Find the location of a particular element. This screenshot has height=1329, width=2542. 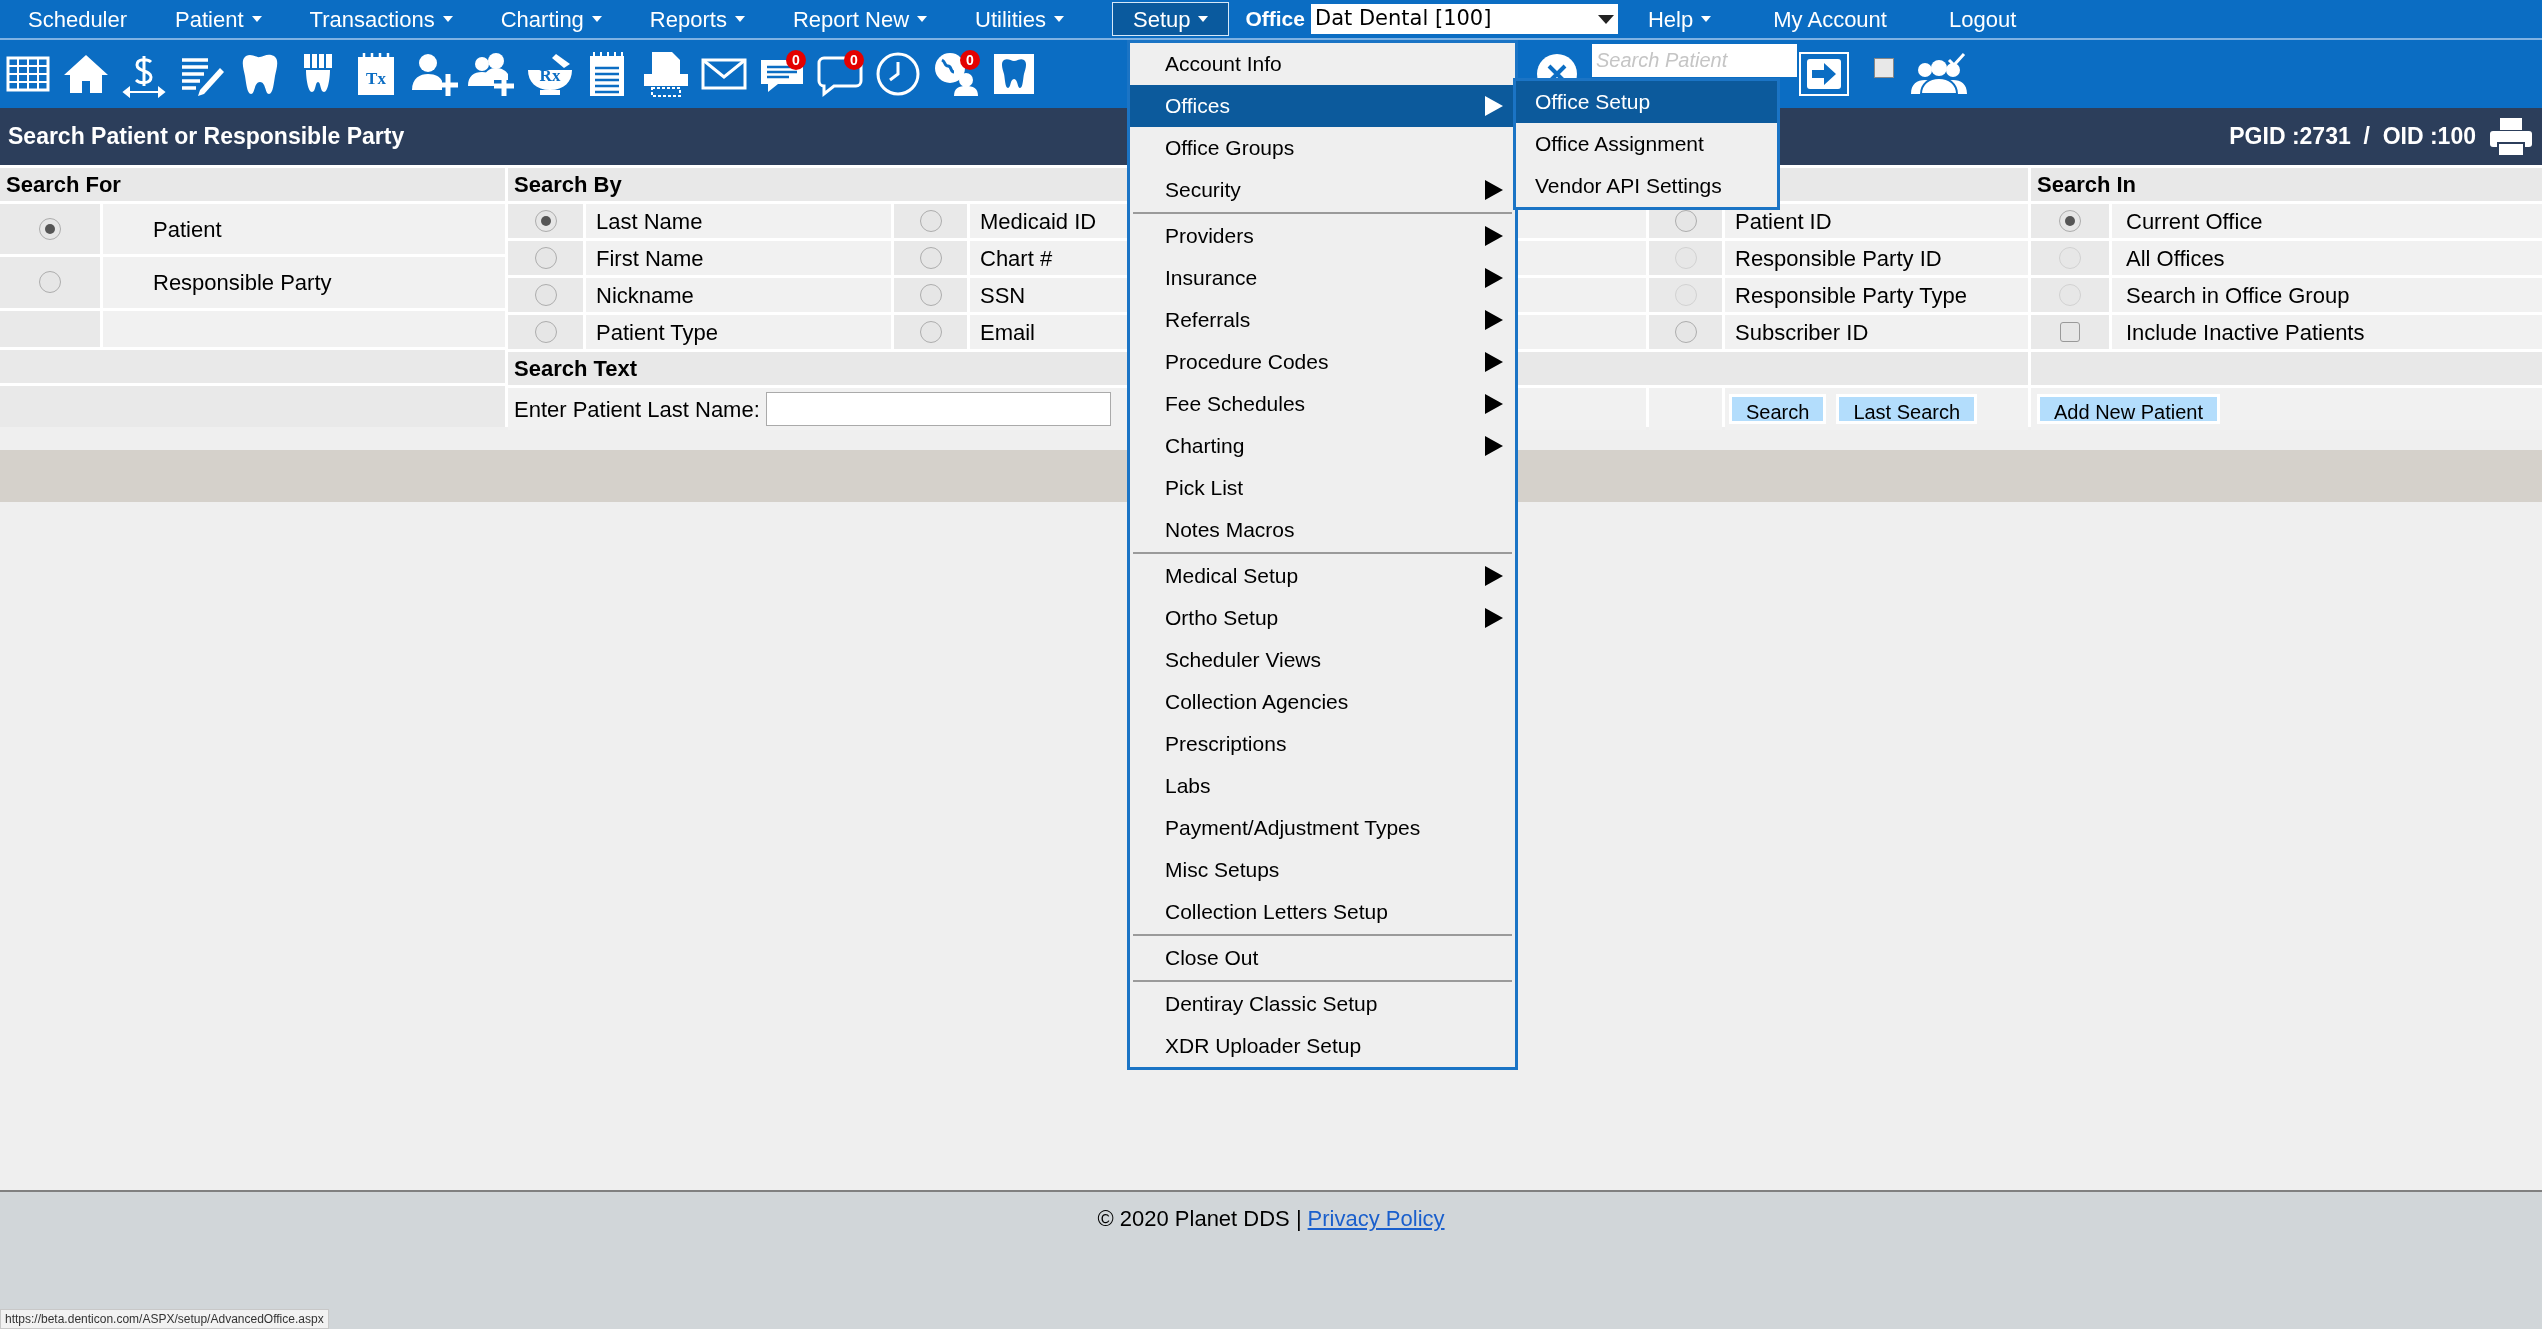

menu-item: Office Assignment is located at coordinates (1646, 144).